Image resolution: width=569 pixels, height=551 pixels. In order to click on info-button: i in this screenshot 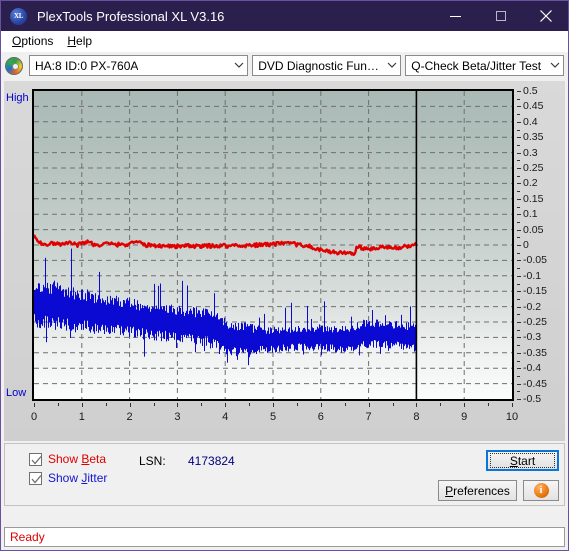, I will do `click(541, 490)`.